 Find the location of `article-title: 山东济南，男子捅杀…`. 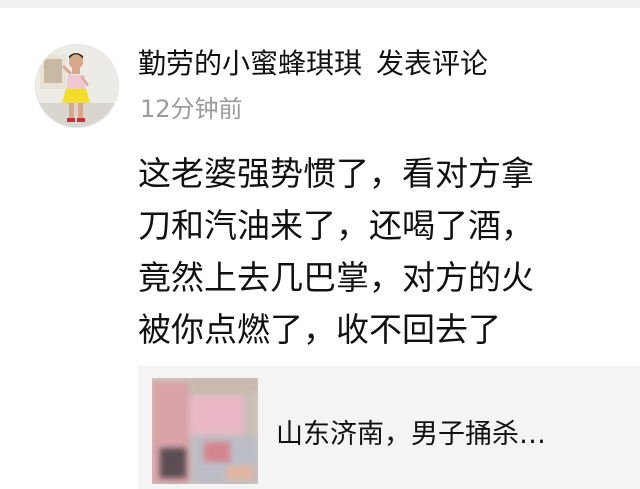

article-title: 山东济南，男子捅杀… is located at coordinates (411, 434).